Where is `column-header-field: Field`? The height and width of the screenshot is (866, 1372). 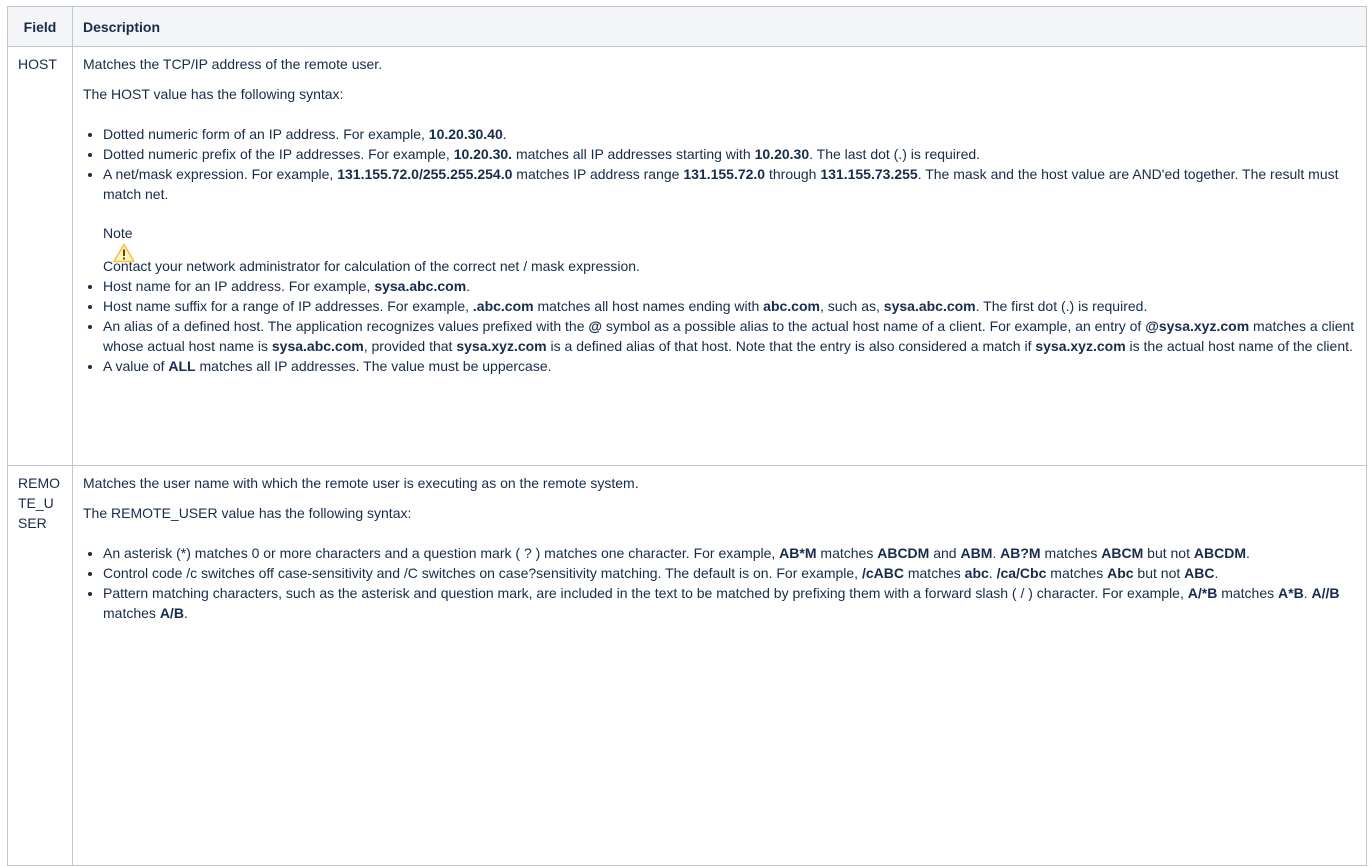
column-header-field: Field is located at coordinates (40, 26).